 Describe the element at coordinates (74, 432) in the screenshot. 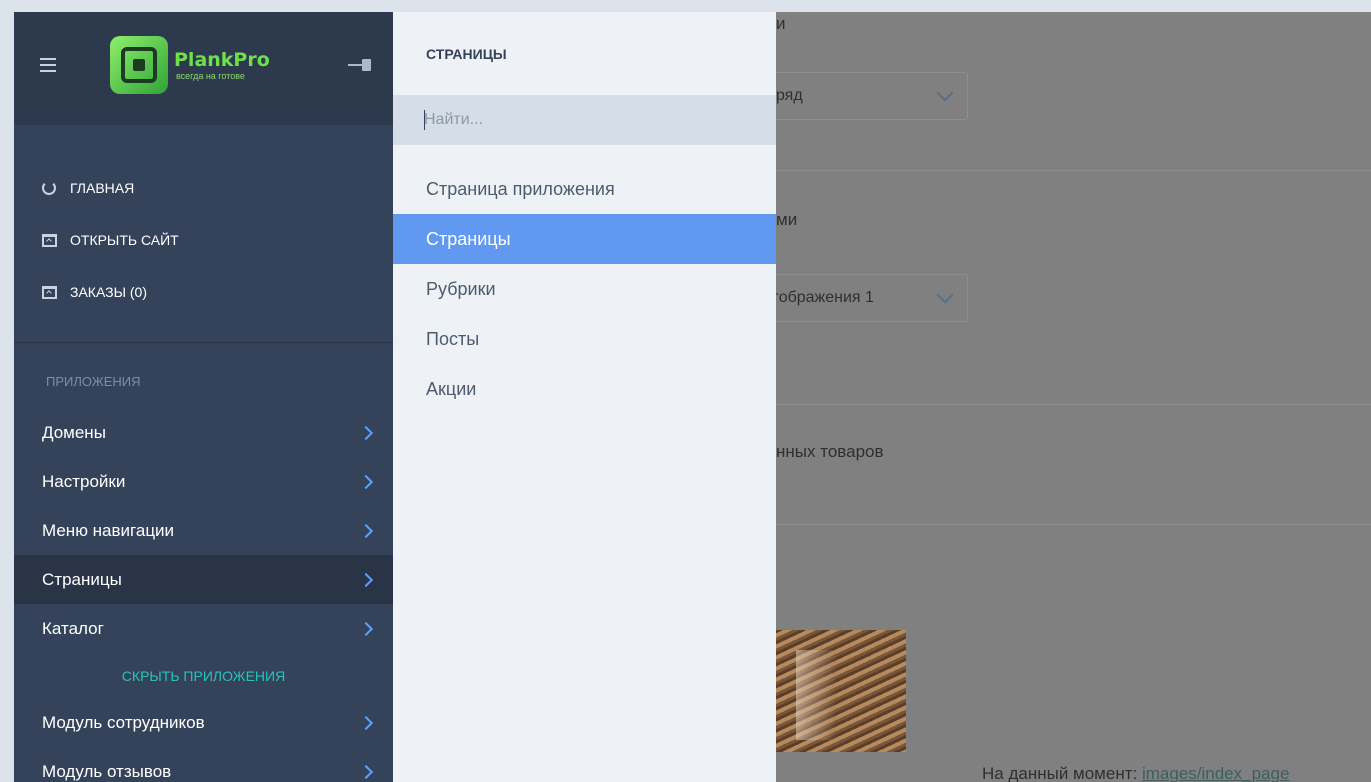

I see `sidebar-item-label: Домены` at that location.